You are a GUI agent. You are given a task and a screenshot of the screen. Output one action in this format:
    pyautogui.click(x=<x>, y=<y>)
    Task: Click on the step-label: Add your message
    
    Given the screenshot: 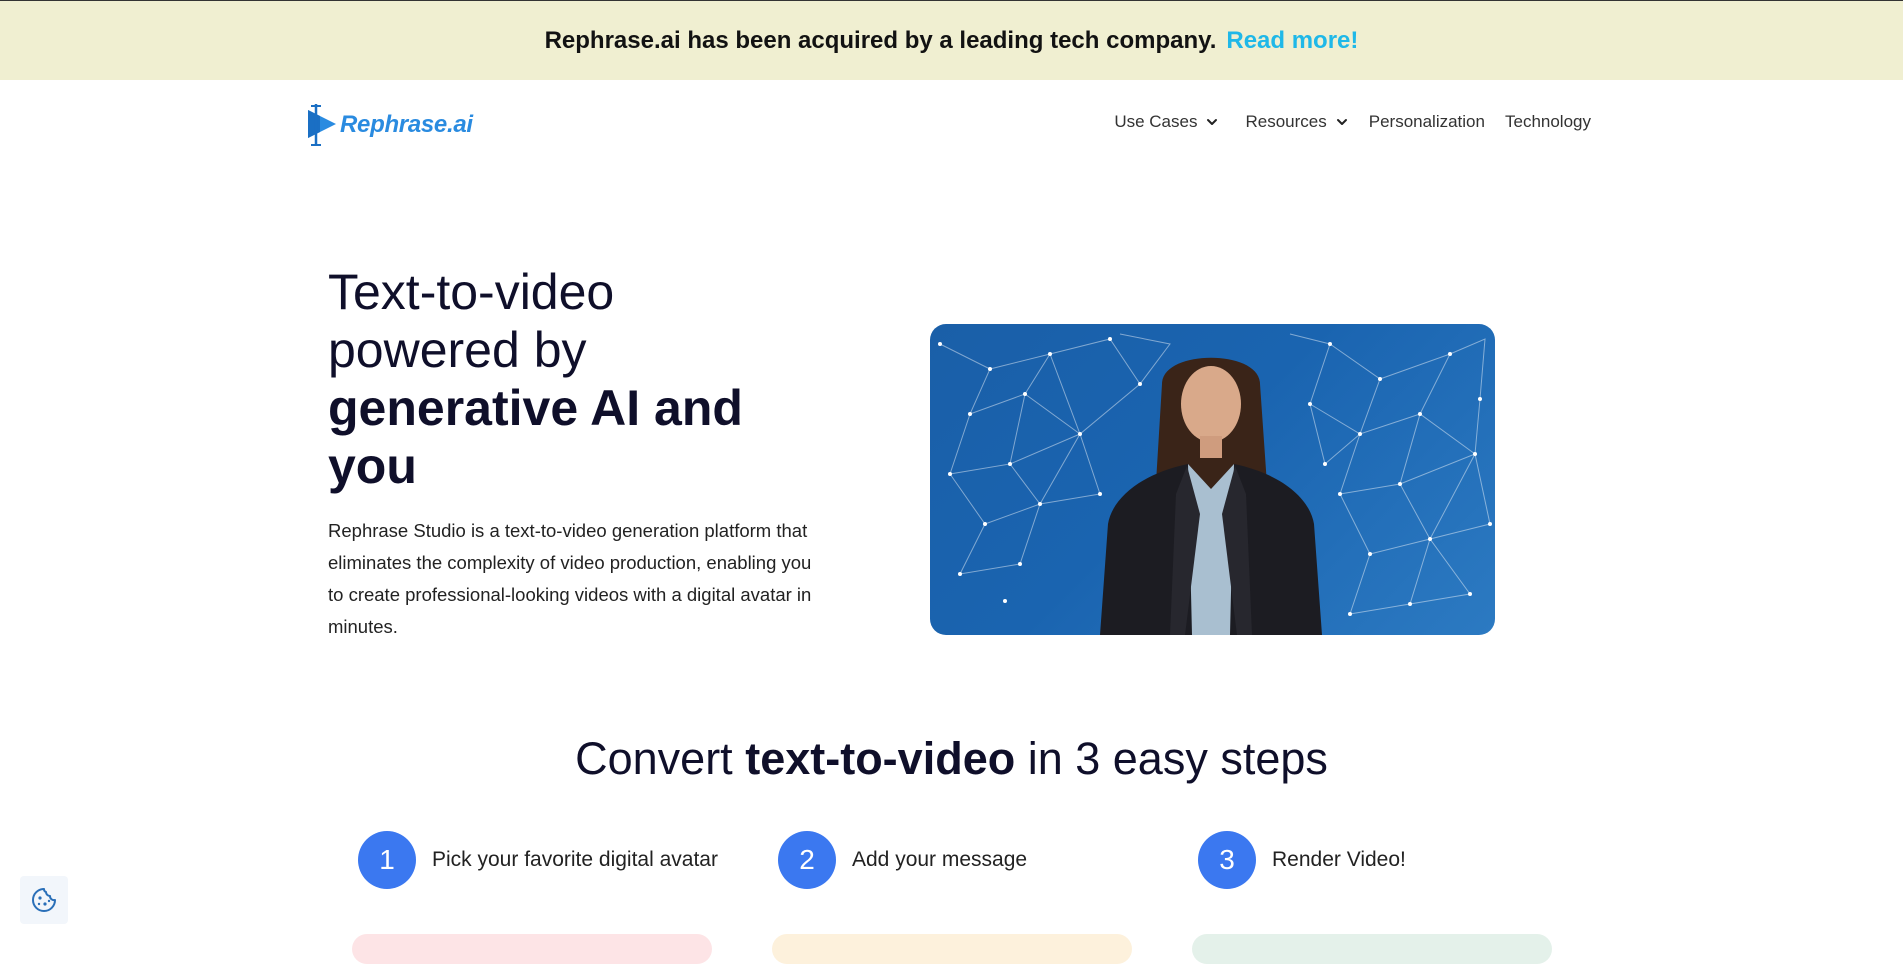 What is the action you would take?
    pyautogui.click(x=940, y=859)
    